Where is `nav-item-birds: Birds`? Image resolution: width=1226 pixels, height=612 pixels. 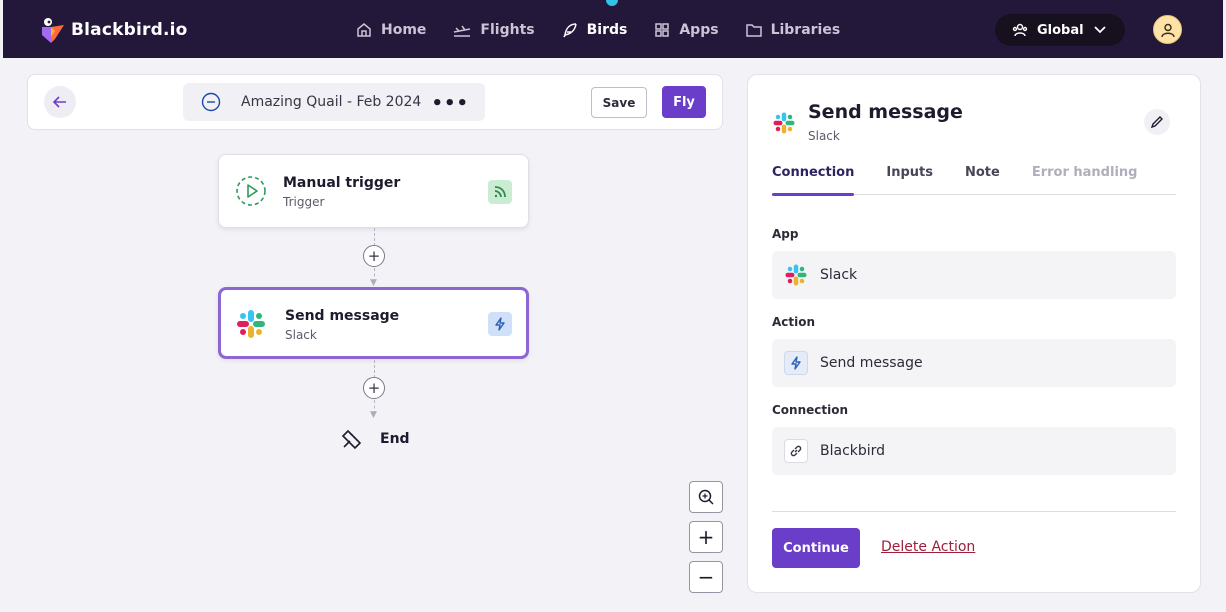 nav-item-birds: Birds is located at coordinates (594, 30).